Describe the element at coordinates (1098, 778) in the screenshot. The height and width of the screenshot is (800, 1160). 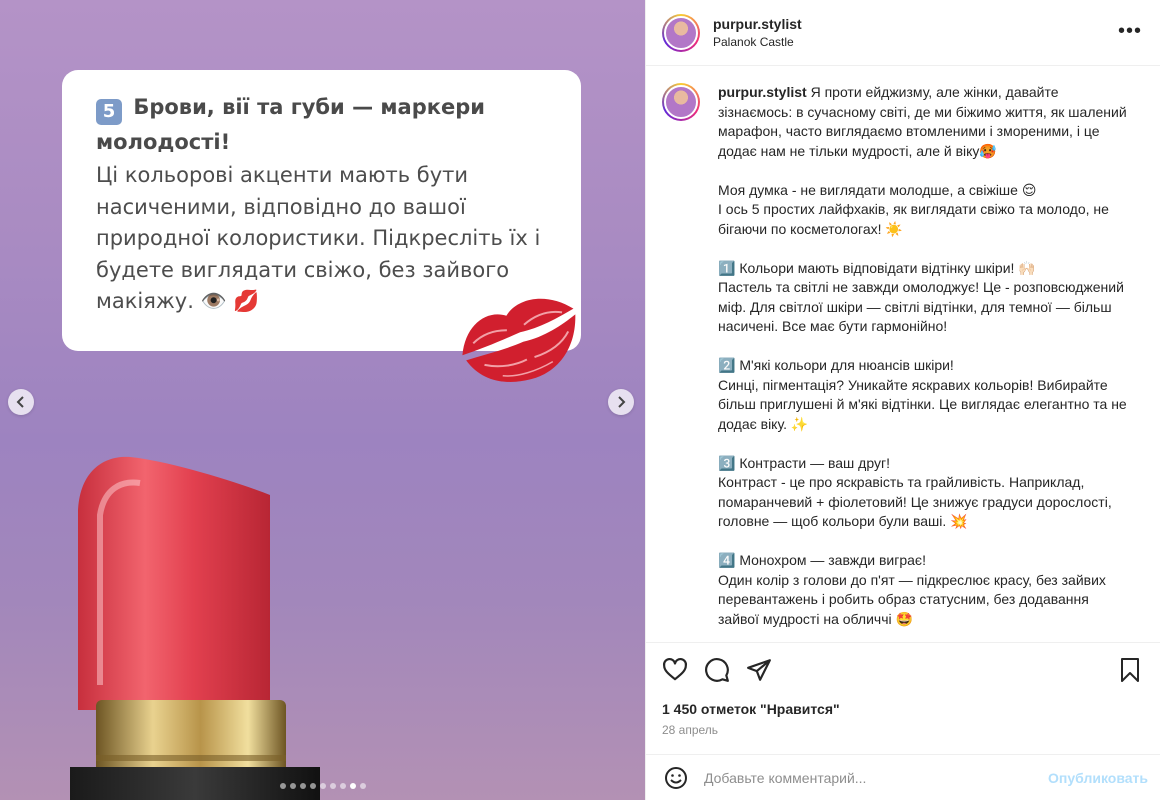
I see `publish-button: Опубликовать` at that location.